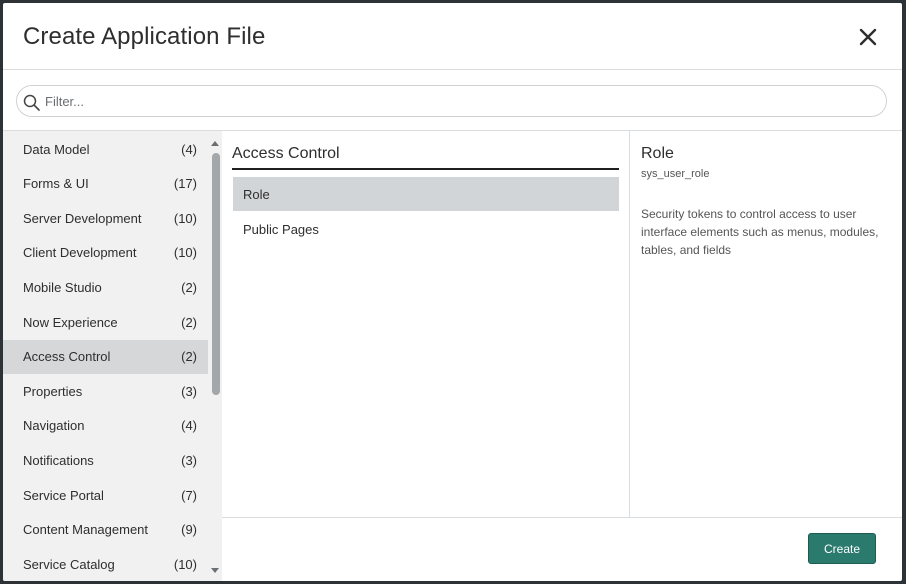 The image size is (906, 584). I want to click on category-item: Forms & UI (17), so click(105, 184).